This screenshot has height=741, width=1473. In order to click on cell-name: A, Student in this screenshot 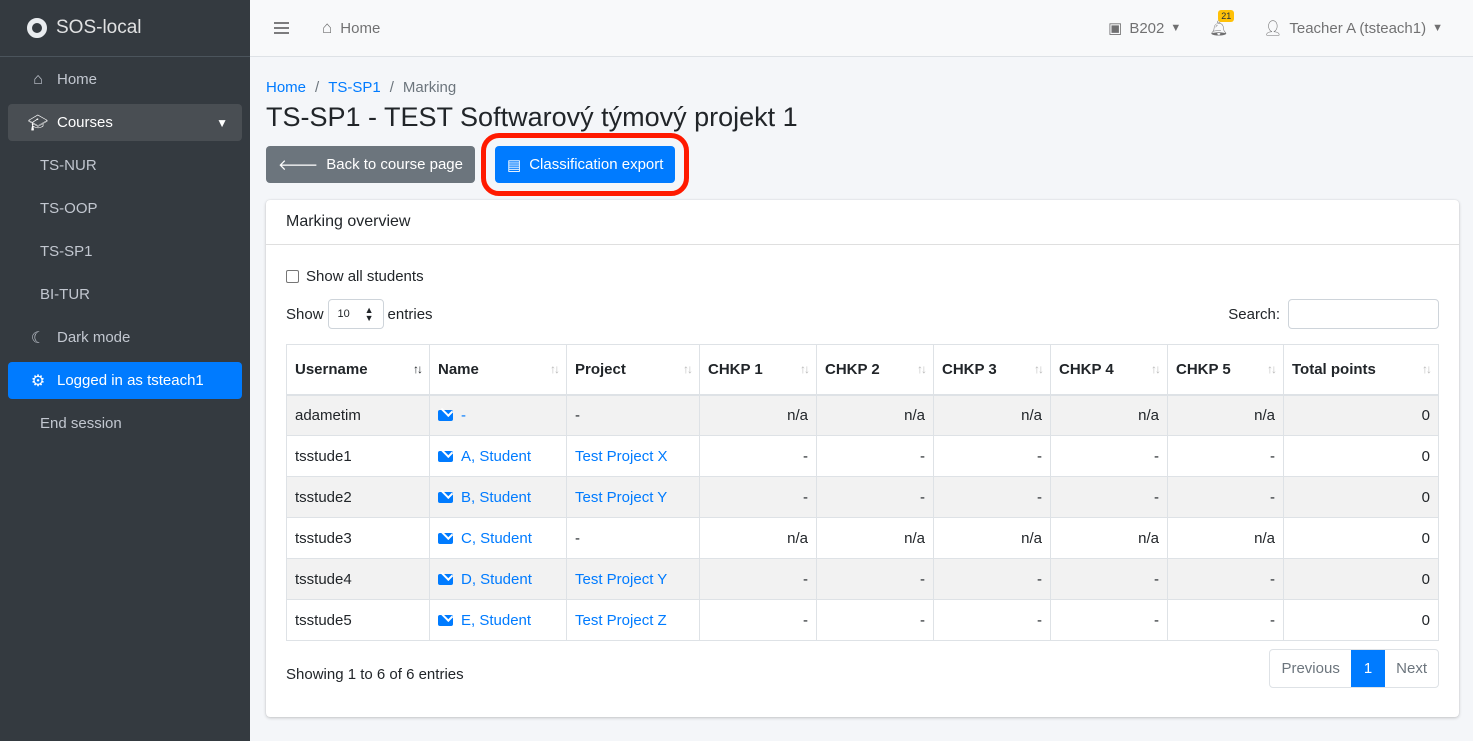, I will do `click(498, 456)`.